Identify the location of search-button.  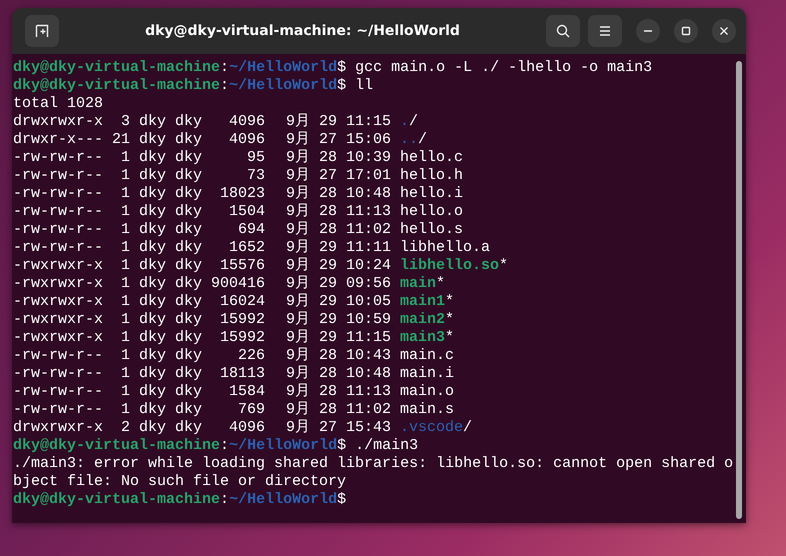
(563, 31).